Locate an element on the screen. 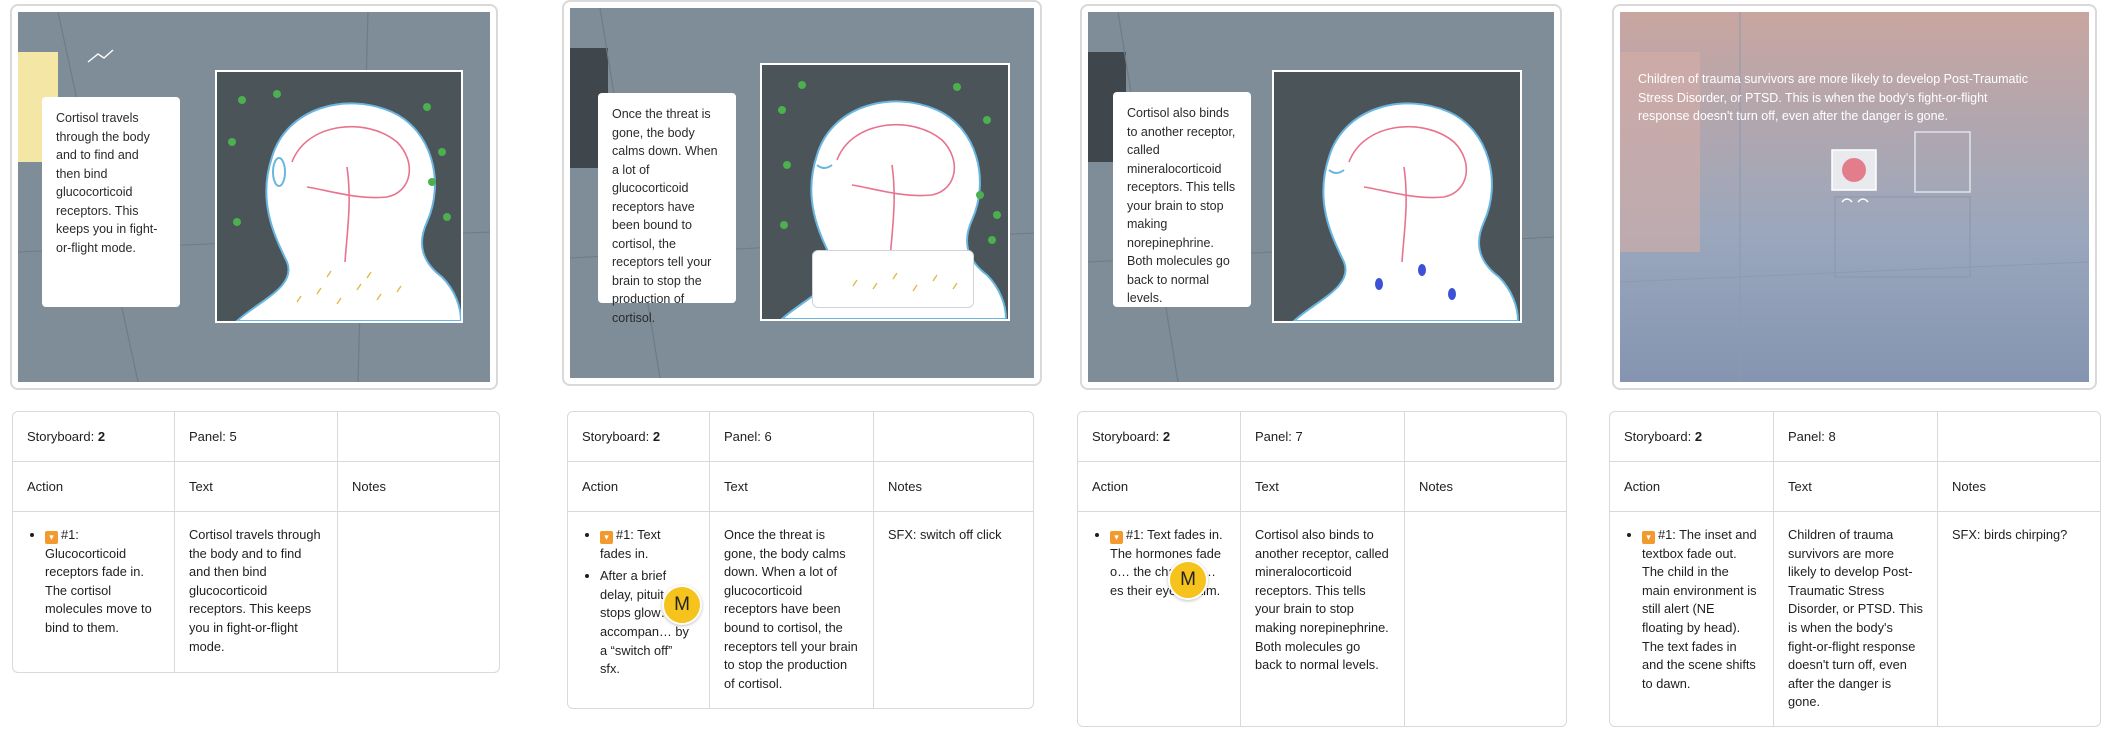 Image resolution: width=2116 pixels, height=742 pixels. notes-cell: SFX: switch off click is located at coordinates (953, 610).